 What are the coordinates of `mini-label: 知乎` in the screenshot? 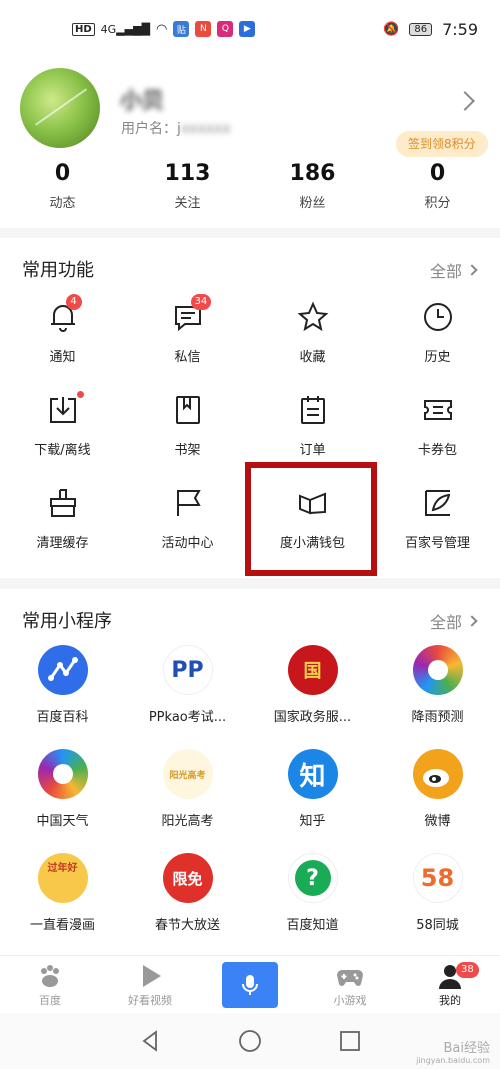 It's located at (312, 821).